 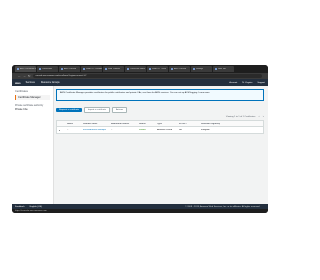 I want to click on feedback-link: Feedback, so click(x=20, y=207).